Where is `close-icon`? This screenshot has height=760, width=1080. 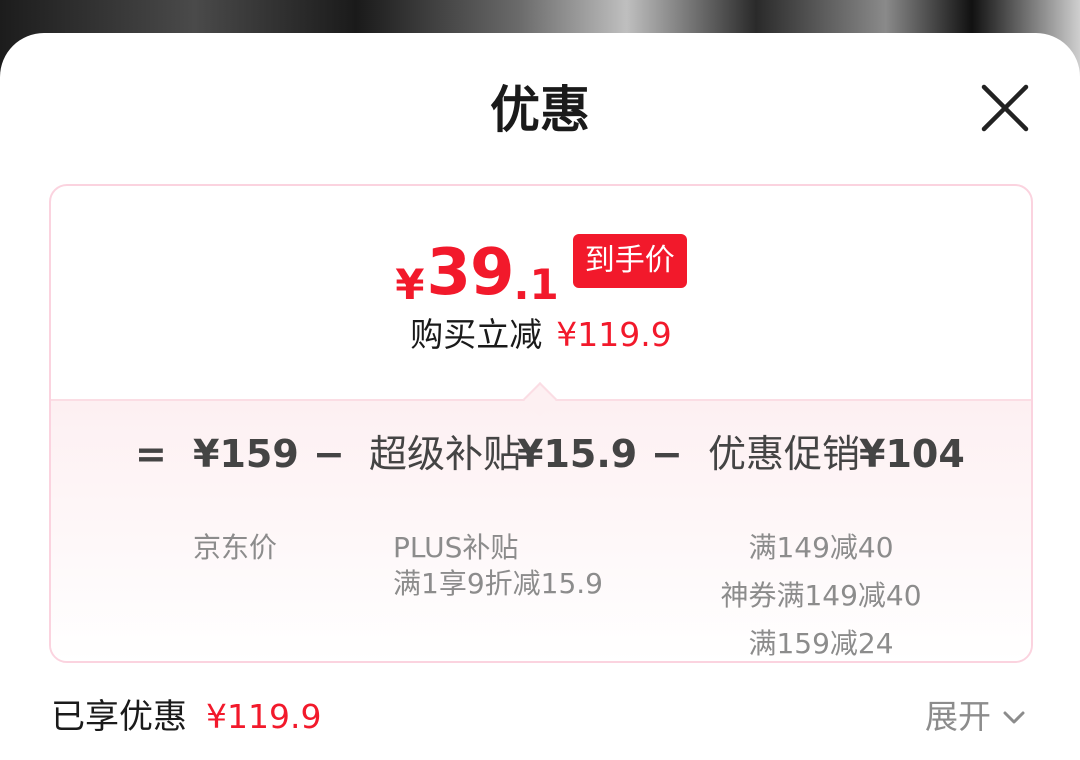 close-icon is located at coordinates (1005, 108).